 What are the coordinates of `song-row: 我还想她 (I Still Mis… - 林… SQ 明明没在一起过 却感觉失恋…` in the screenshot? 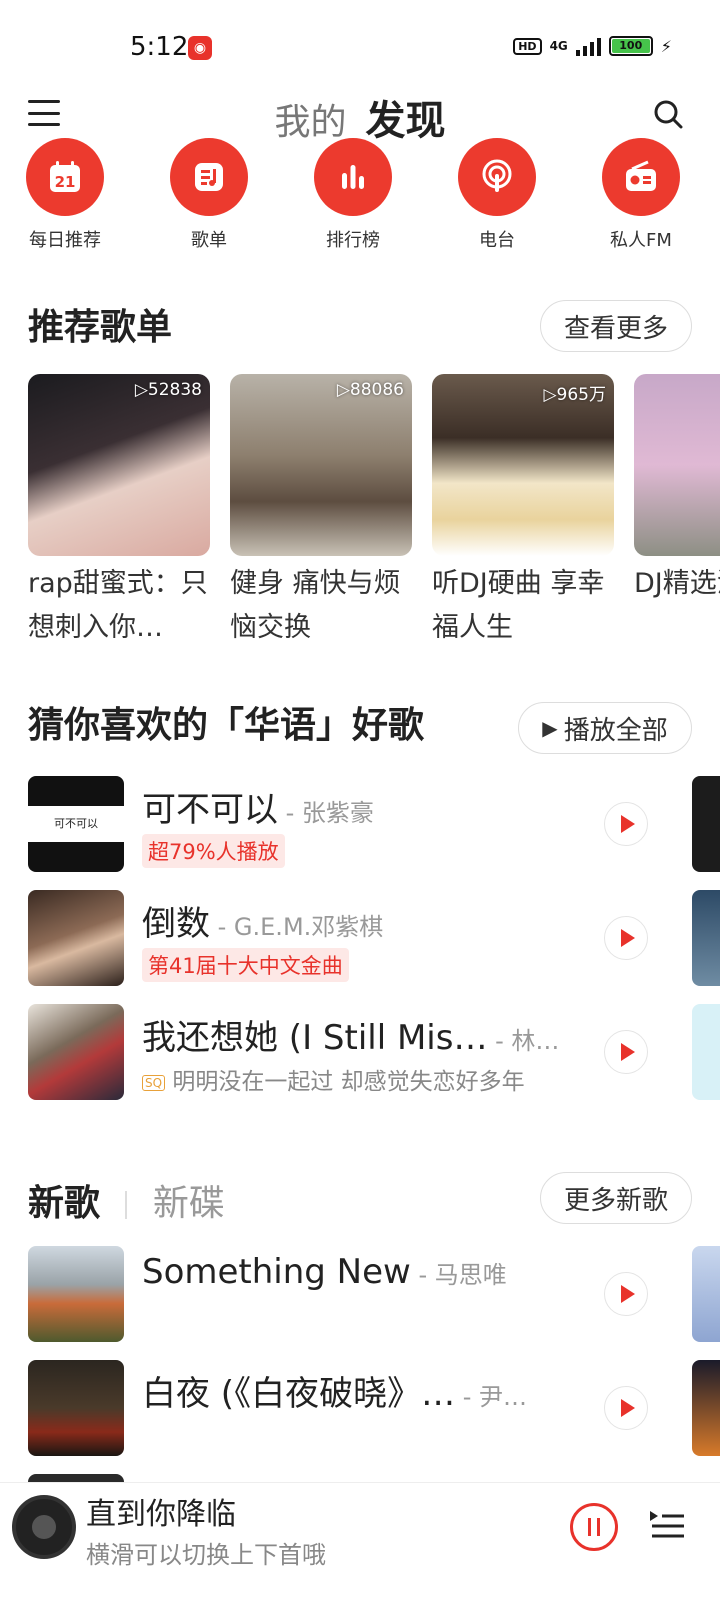 It's located at (374, 1053).